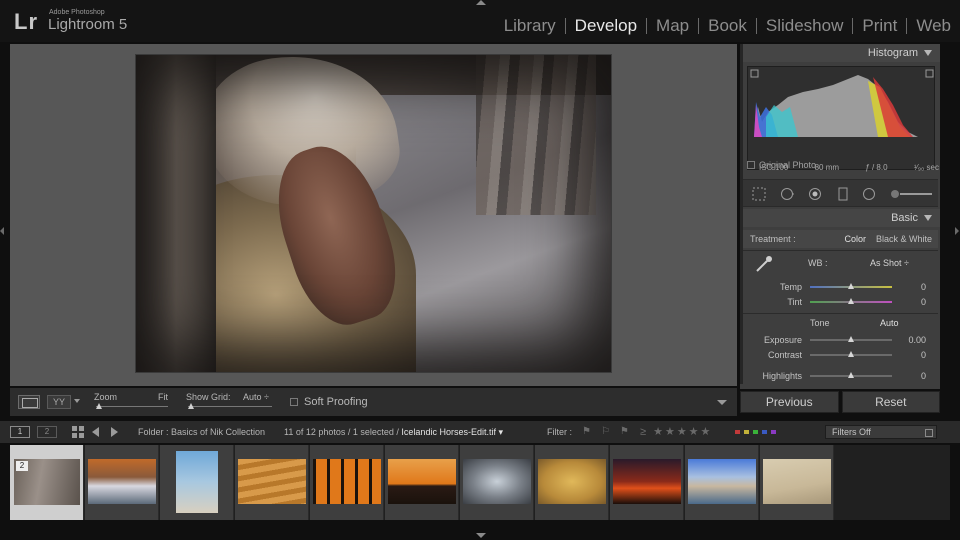 The height and width of the screenshot is (540, 960). What do you see at coordinates (917, 340) in the screenshot?
I see `exposure-value: 0.00` at bounding box center [917, 340].